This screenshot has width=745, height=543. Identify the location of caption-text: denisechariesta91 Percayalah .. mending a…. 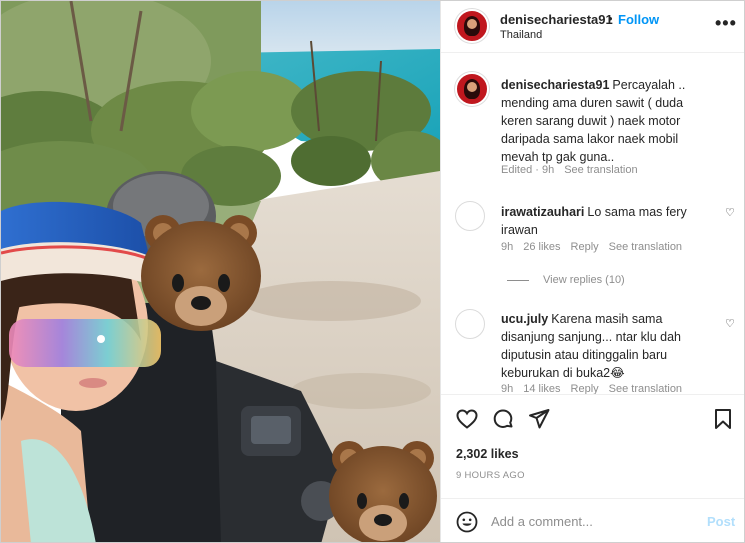
(601, 121).